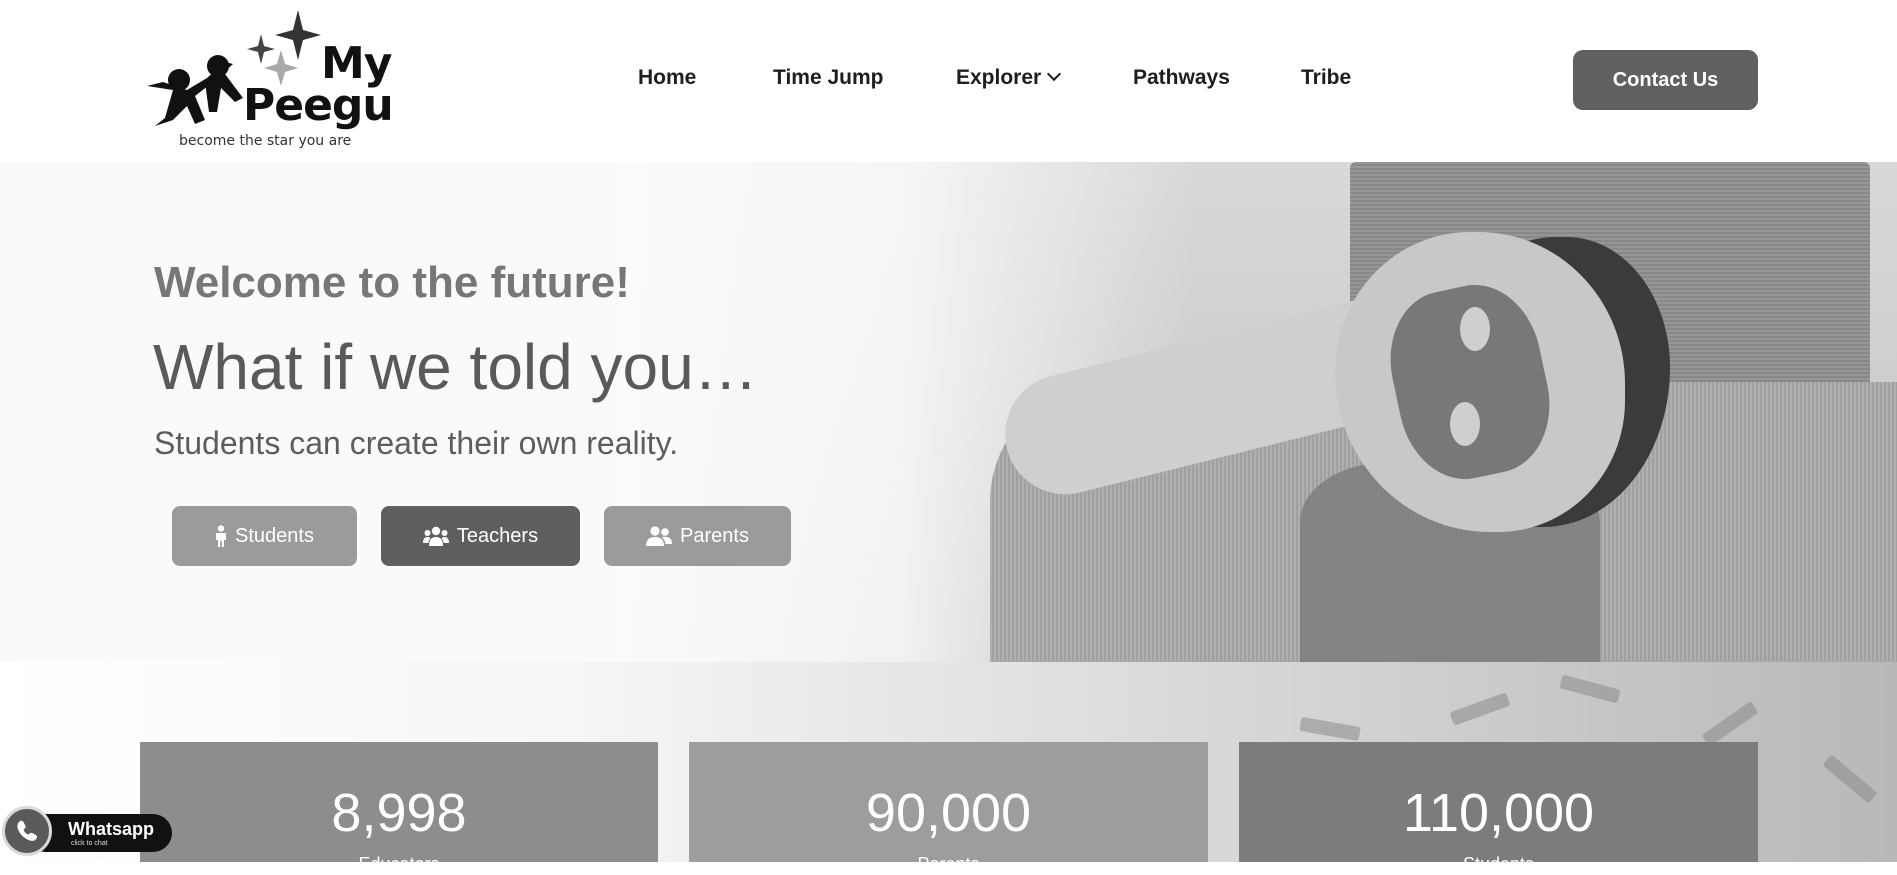 The width and height of the screenshot is (1897, 875). What do you see at coordinates (89, 843) in the screenshot?
I see `whatsapp-subtitle: click to chat` at bounding box center [89, 843].